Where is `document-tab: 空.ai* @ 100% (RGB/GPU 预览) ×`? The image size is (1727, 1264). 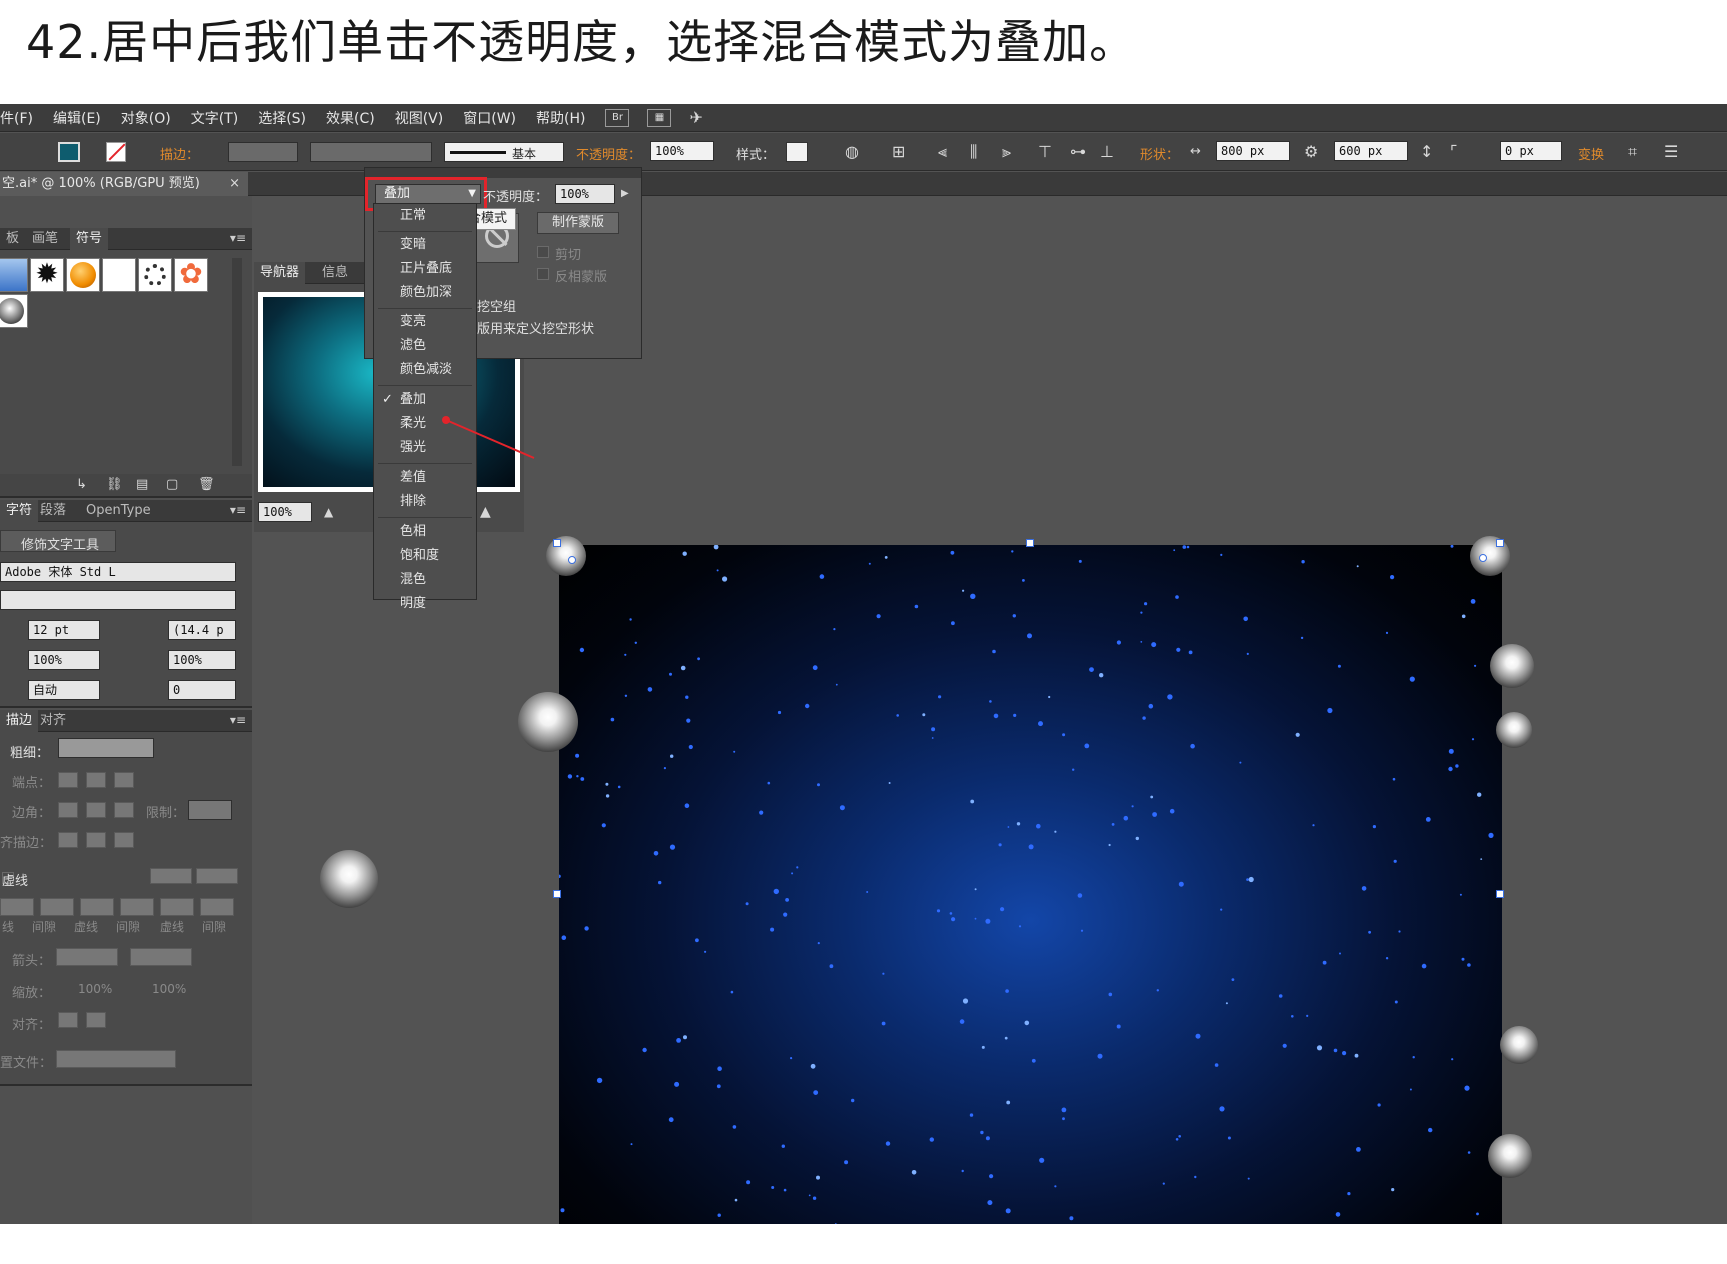 document-tab: 空.ai* @ 100% (RGB/GPU 预览) × is located at coordinates (124, 184).